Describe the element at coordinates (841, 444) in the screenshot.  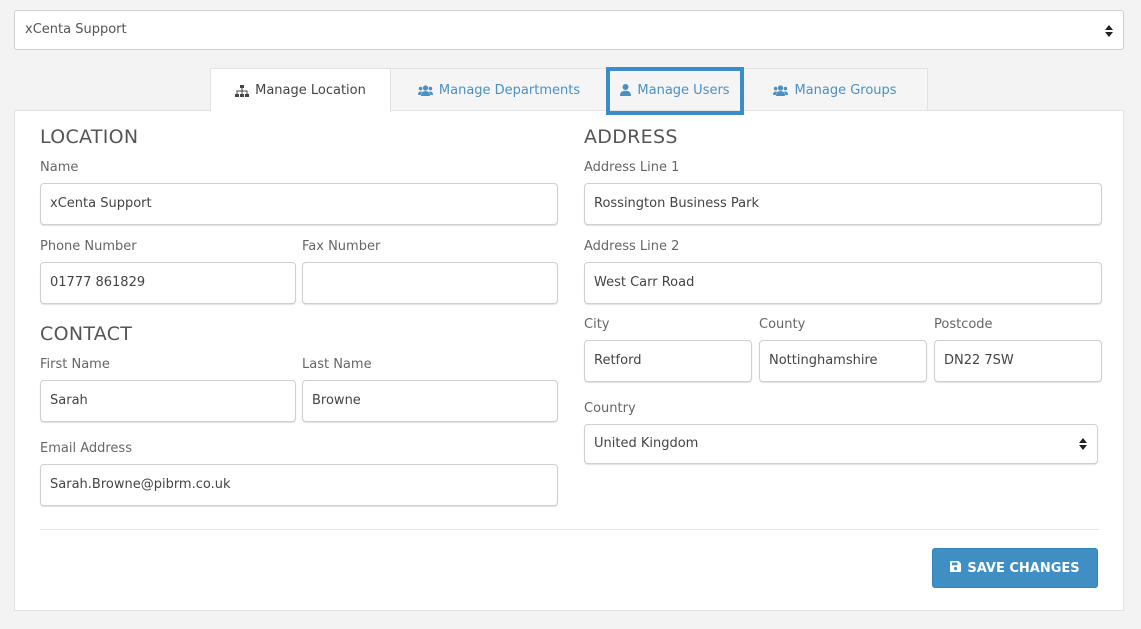
I see `country-select: United Kingdom` at that location.